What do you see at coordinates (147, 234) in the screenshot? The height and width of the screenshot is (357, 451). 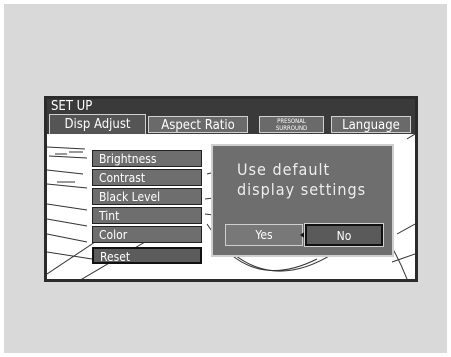 I see `menu-item-color: Color` at bounding box center [147, 234].